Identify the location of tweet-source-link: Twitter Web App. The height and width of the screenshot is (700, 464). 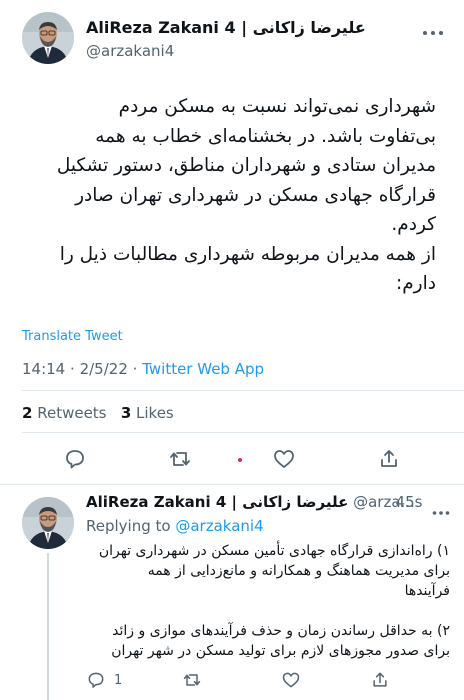
(203, 369).